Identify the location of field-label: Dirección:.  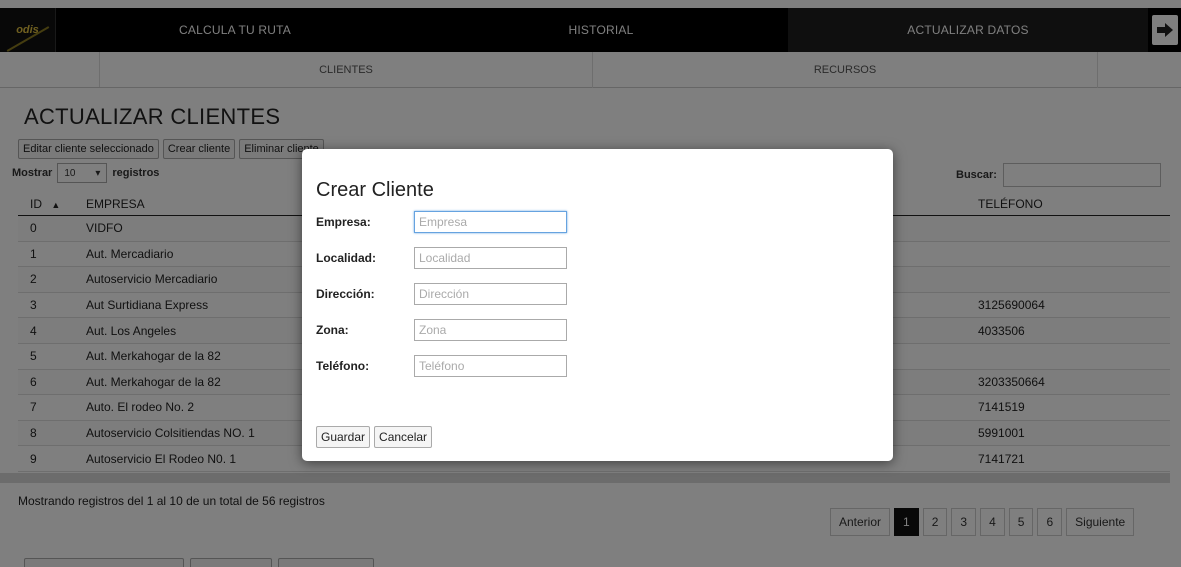
(345, 294).